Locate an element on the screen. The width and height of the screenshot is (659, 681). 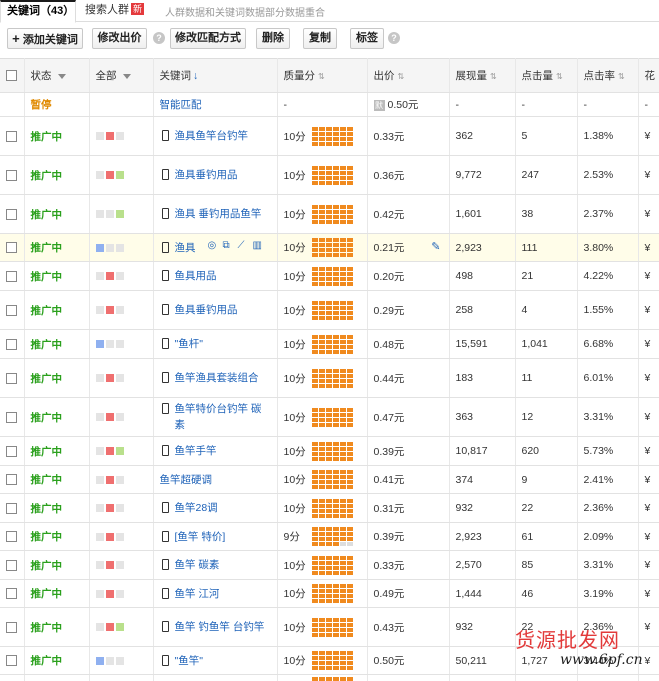
bid-cell: 0.43元 is located at coordinates (408, 627).